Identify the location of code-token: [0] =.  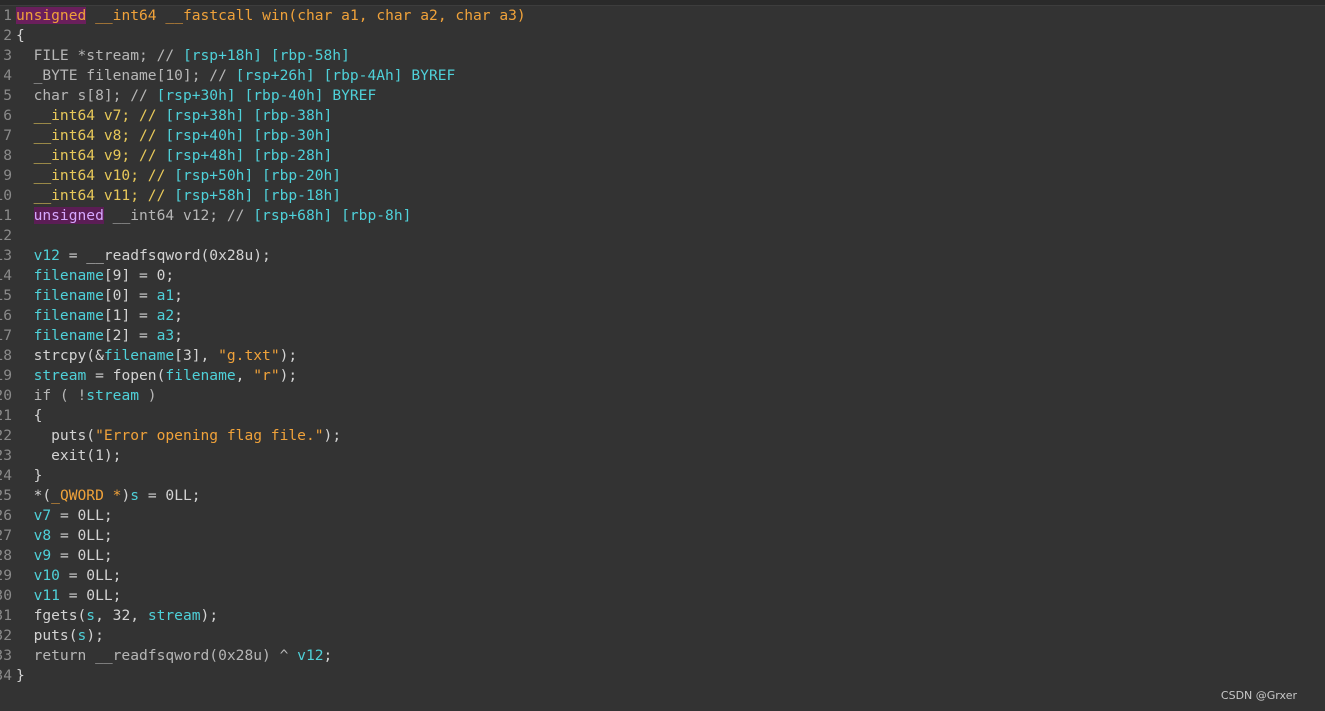
(130, 295).